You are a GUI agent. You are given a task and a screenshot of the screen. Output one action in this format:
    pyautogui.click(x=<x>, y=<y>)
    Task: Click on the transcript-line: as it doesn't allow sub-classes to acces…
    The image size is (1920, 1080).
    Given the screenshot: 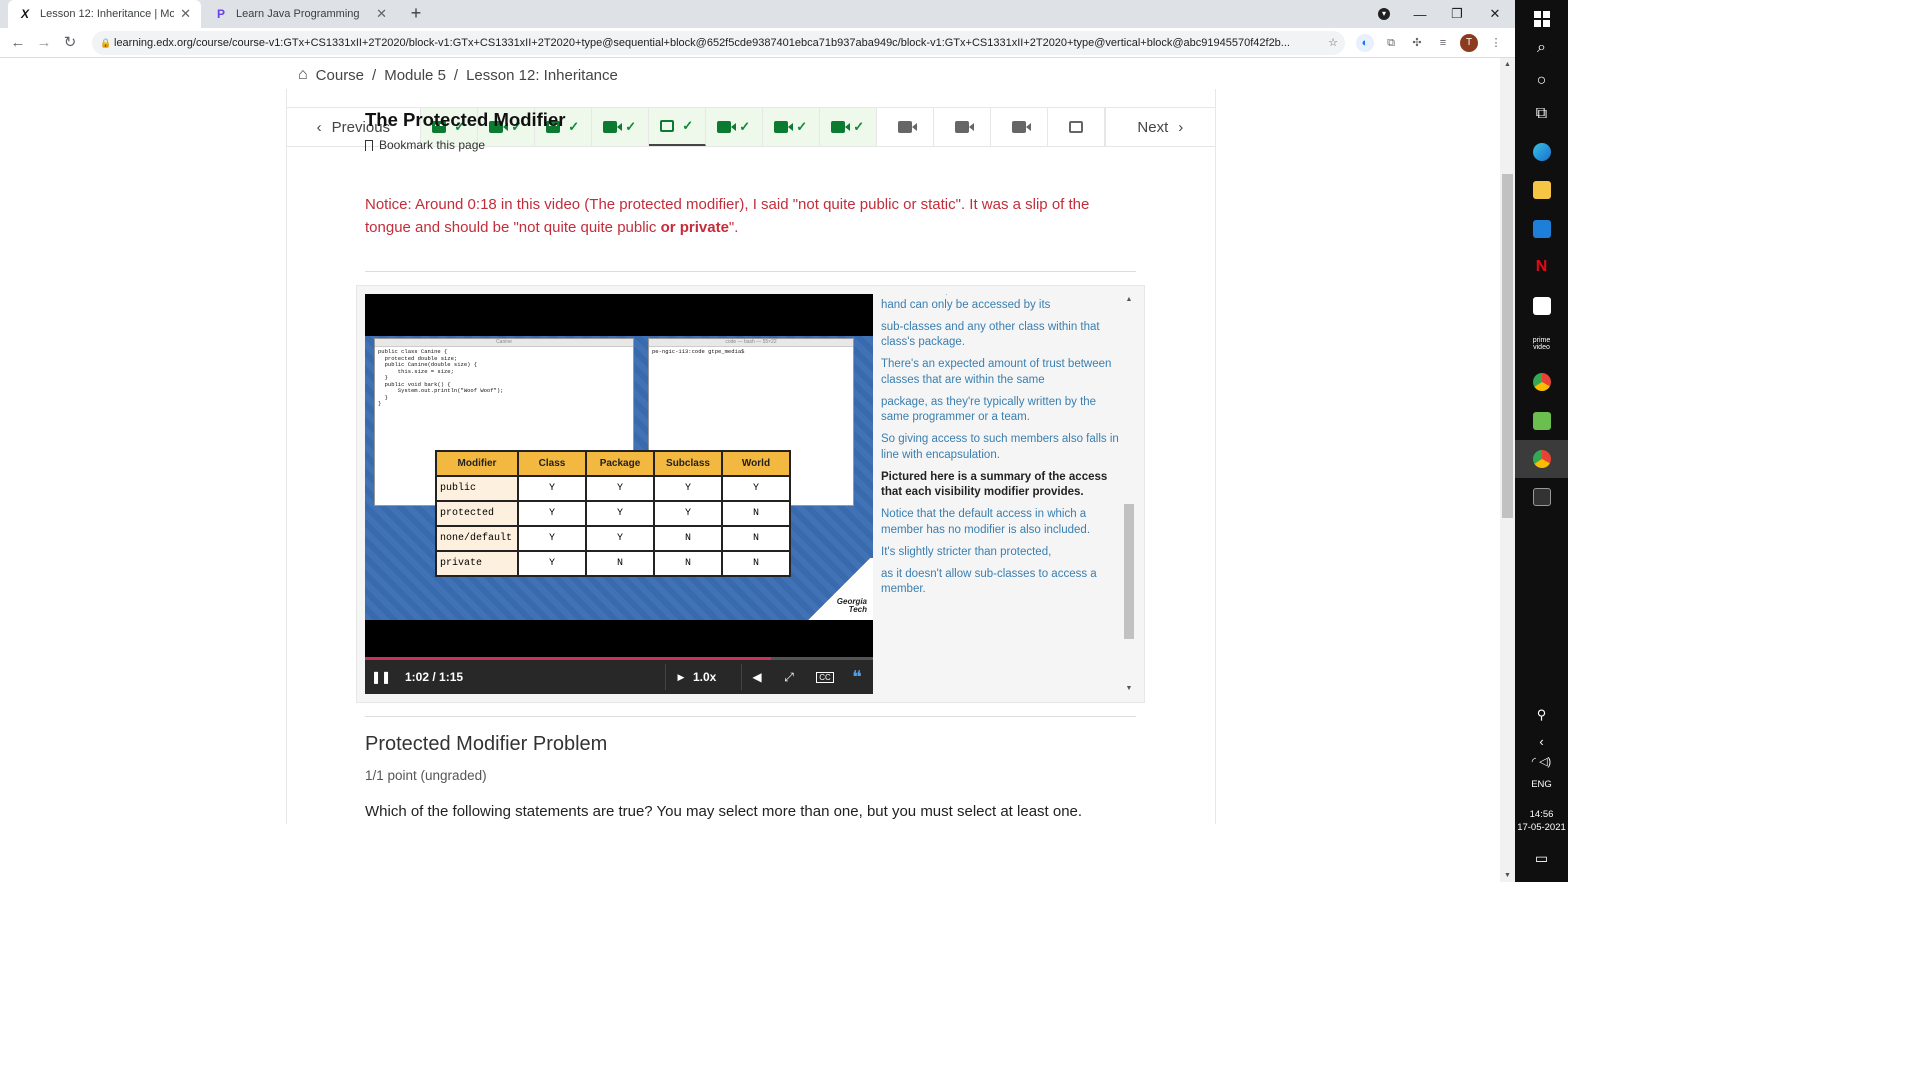 What is the action you would take?
    pyautogui.click(x=1001, y=582)
    